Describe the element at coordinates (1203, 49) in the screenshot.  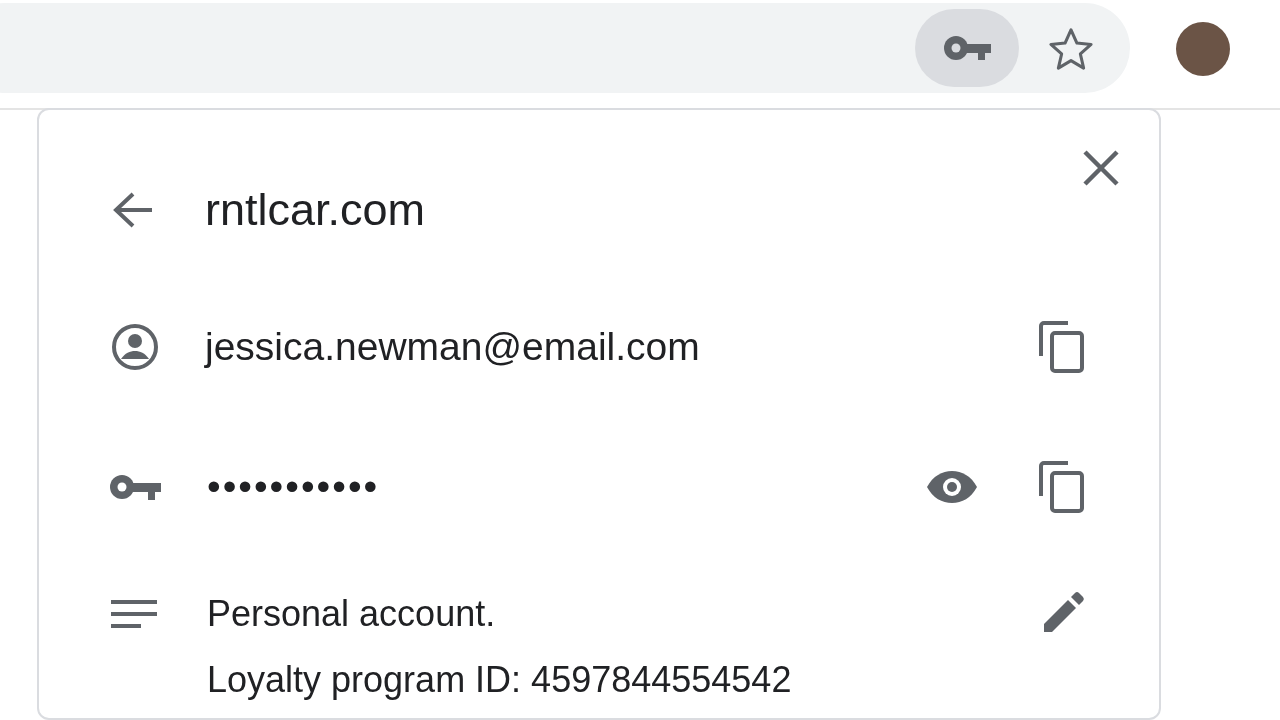
I see `avatar-photo-placeholder` at that location.